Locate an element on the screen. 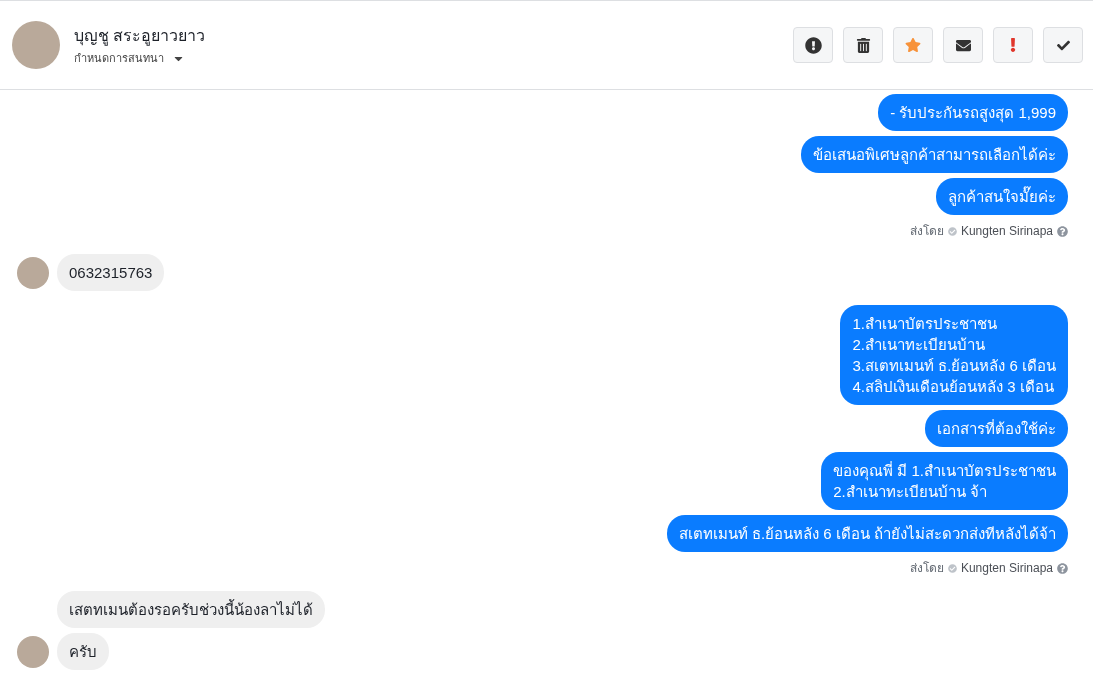 The image size is (1093, 675). envelope-icon is located at coordinates (963, 45).